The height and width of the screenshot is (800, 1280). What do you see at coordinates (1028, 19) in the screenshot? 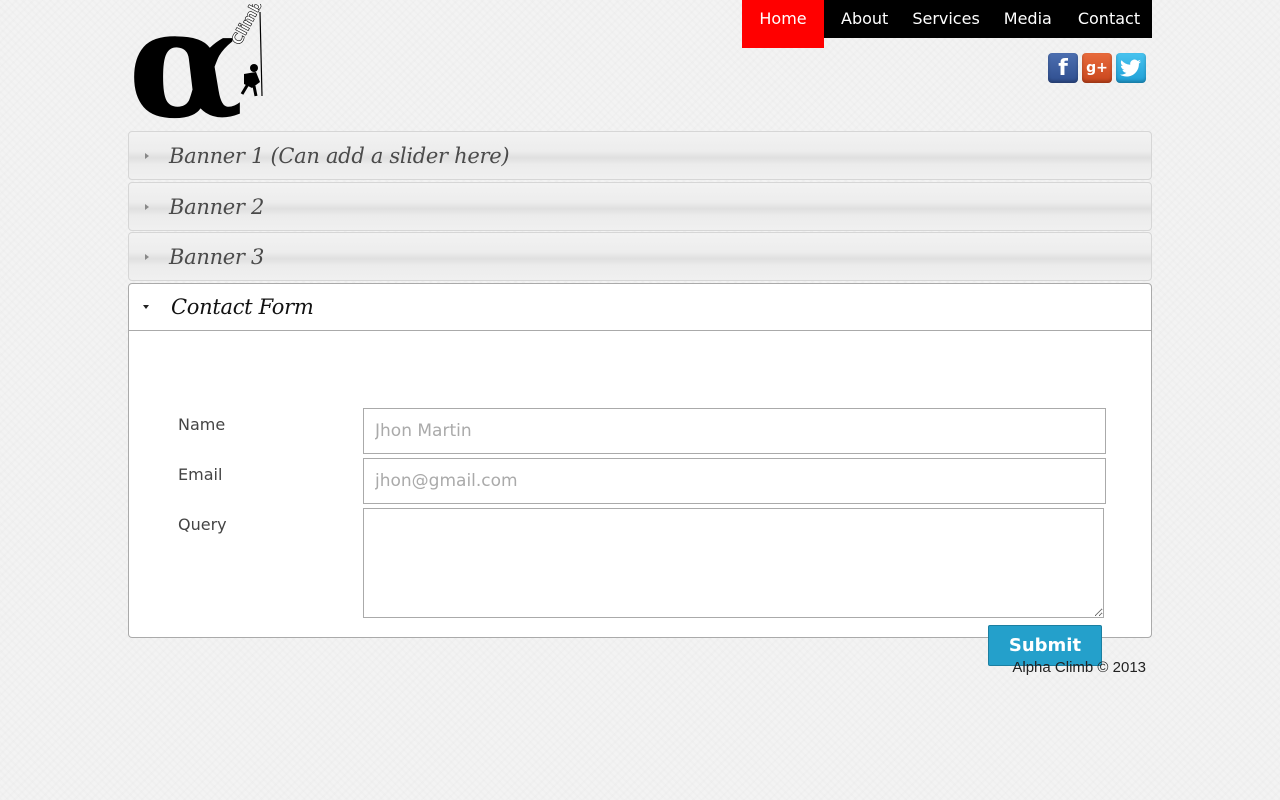
I see `nav-media: Media` at bounding box center [1028, 19].